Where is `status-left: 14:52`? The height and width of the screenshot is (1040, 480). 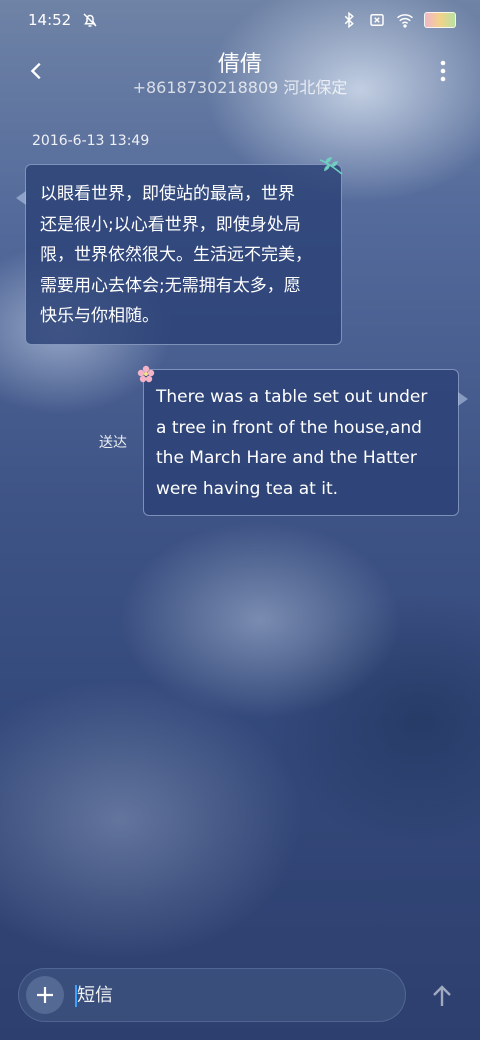 status-left: 14:52 is located at coordinates (63, 20).